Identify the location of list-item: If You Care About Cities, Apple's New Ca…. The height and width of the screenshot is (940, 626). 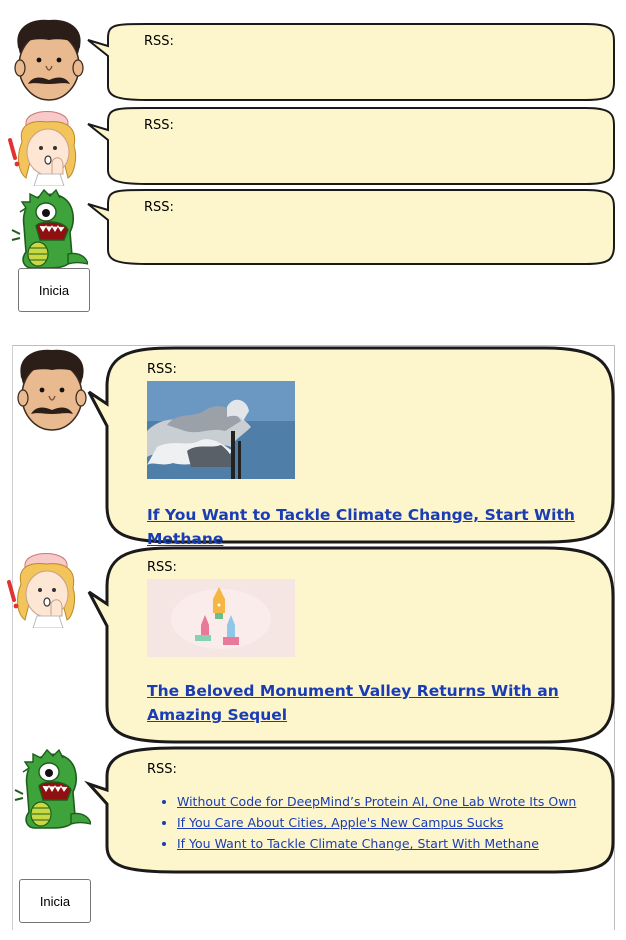
(389, 822).